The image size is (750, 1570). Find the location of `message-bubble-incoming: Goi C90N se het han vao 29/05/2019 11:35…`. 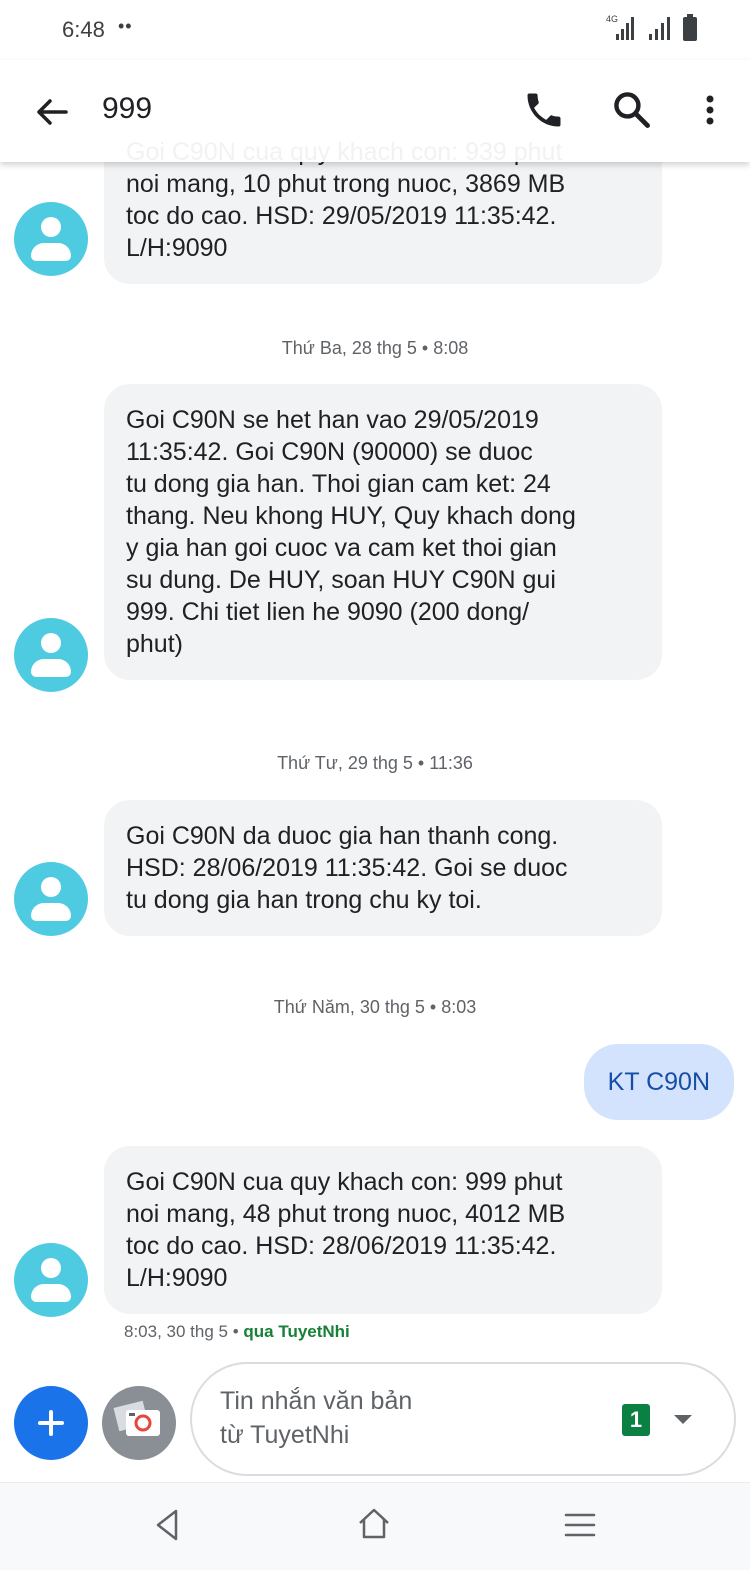

message-bubble-incoming: Goi C90N se het han vao 29/05/2019 11:35… is located at coordinates (383, 532).